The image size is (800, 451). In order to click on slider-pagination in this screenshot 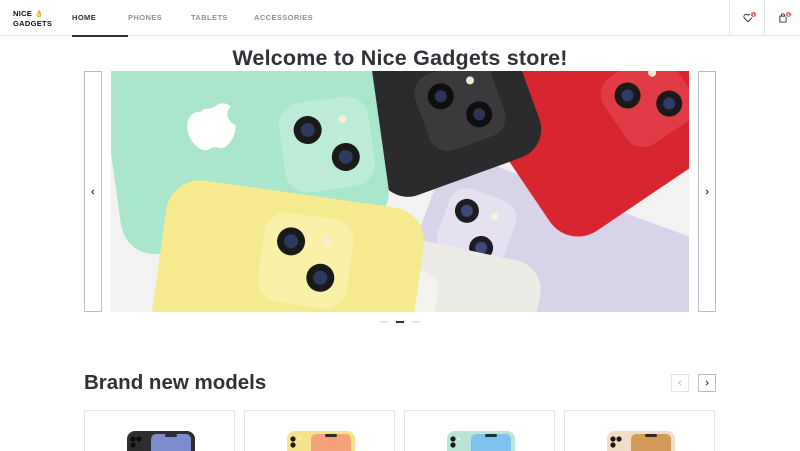, I will do `click(400, 322)`.